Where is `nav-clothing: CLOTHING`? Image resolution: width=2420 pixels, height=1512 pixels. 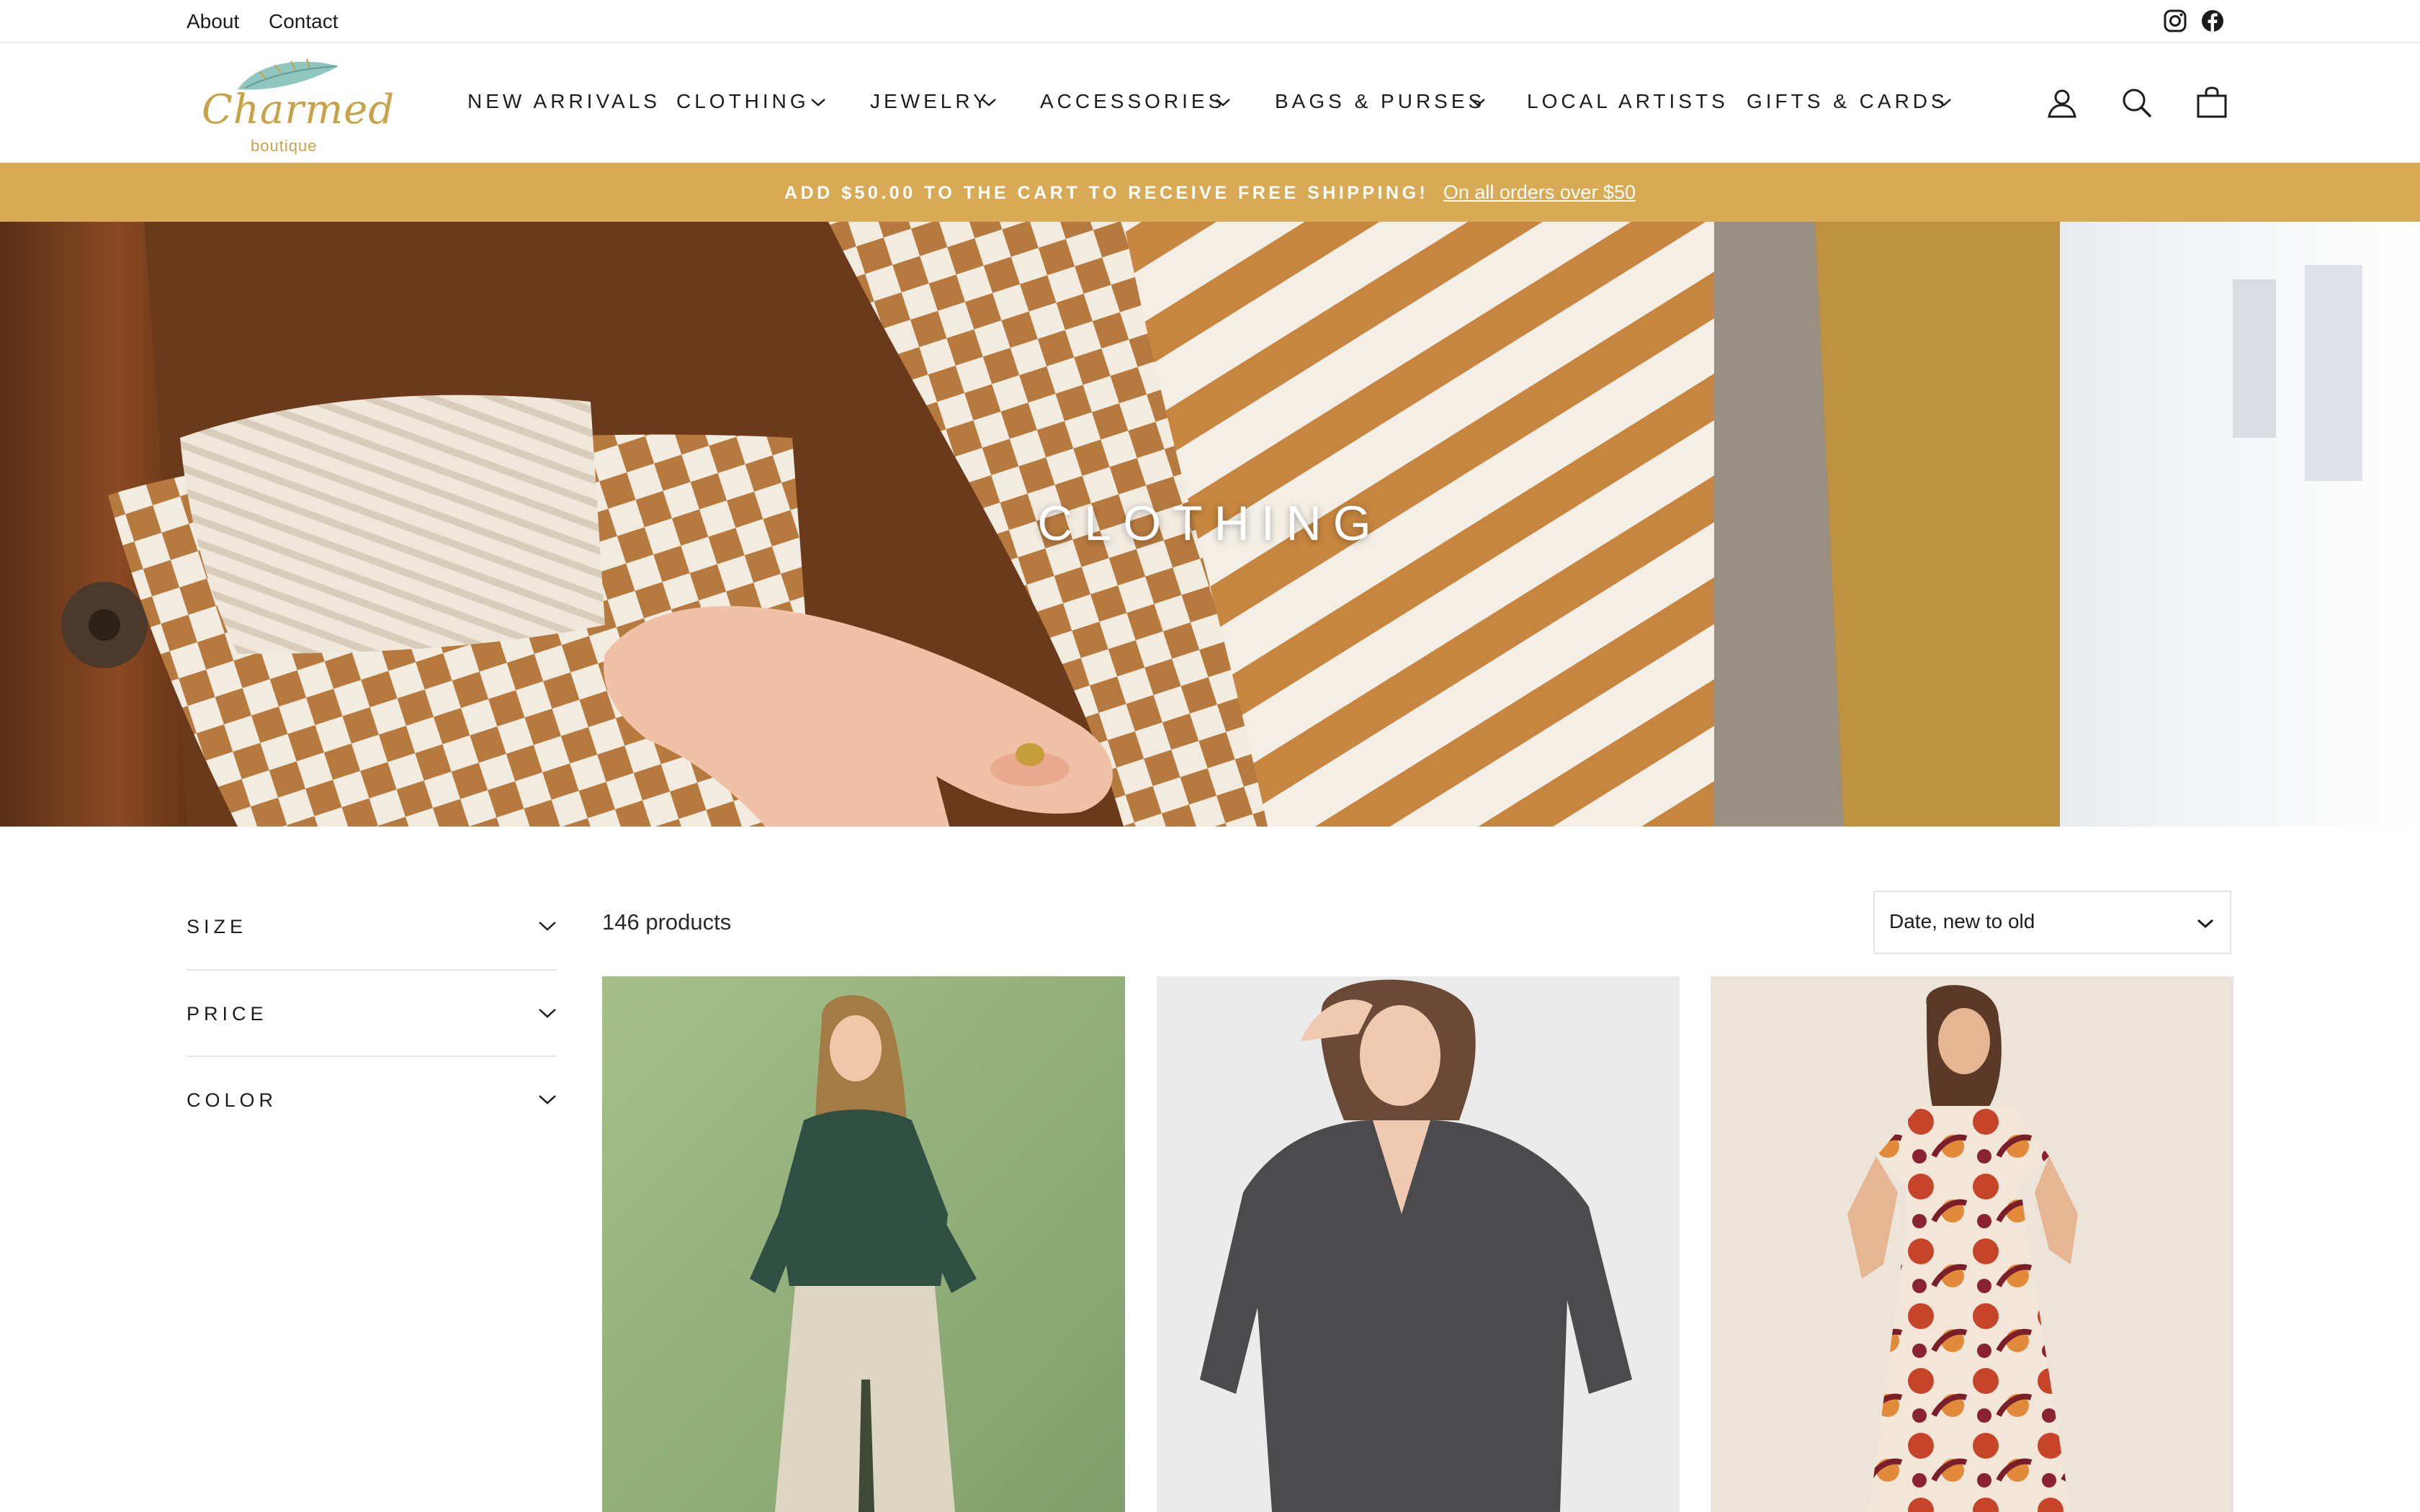 nav-clothing: CLOTHING is located at coordinates (743, 101).